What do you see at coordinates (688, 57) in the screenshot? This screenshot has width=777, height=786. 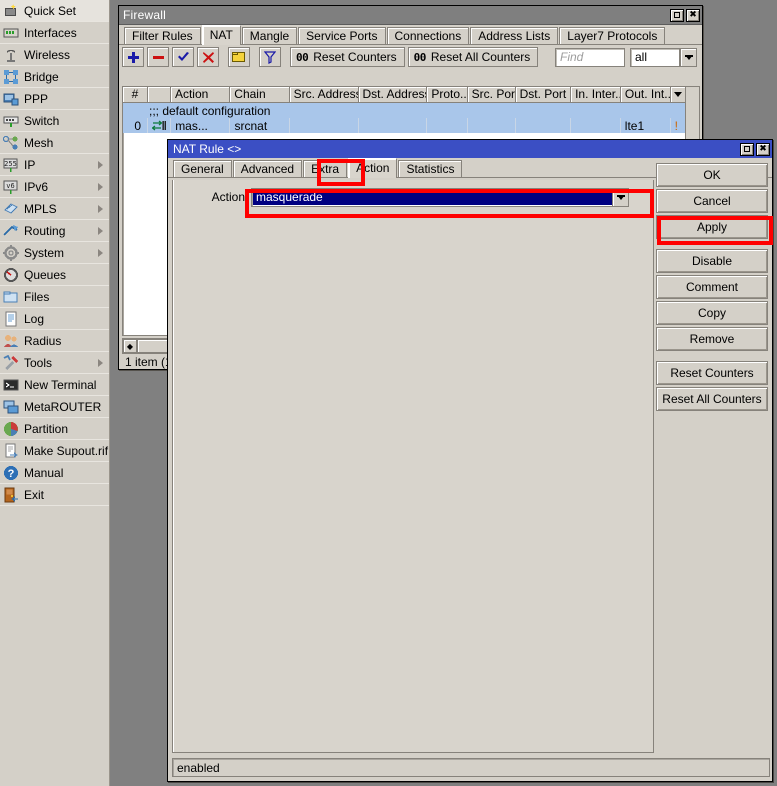 I see `filter-select-dropdown-button` at bounding box center [688, 57].